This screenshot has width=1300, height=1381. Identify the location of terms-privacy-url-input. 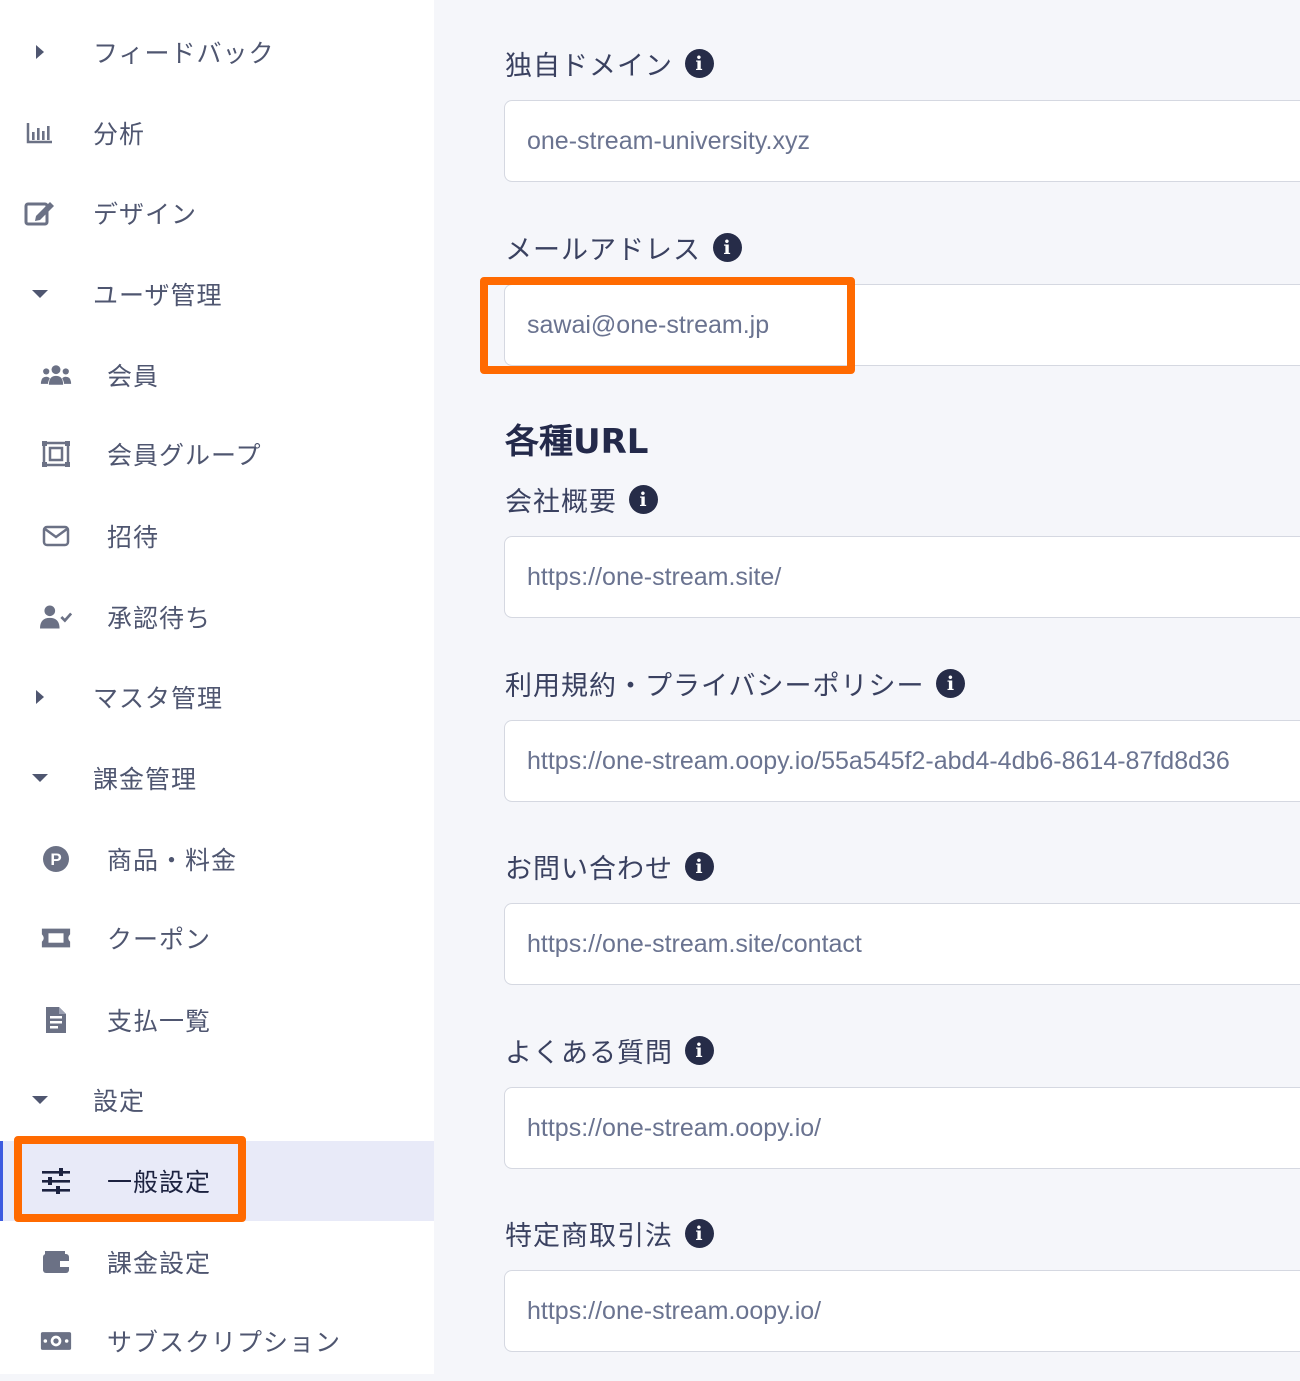
(902, 761).